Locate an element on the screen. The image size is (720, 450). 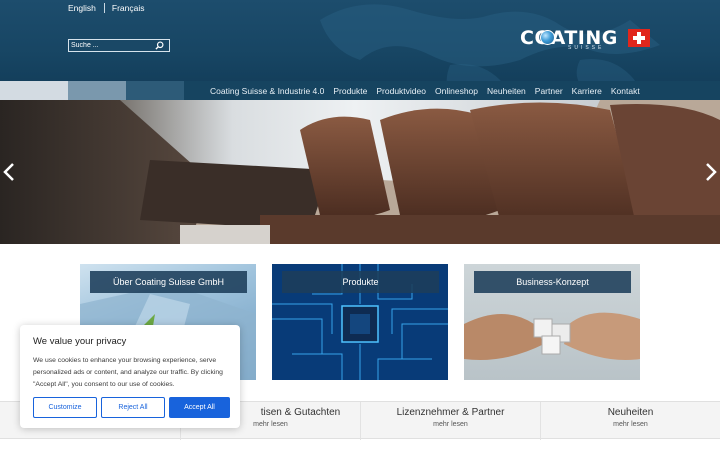
search-input is located at coordinates (111, 45).